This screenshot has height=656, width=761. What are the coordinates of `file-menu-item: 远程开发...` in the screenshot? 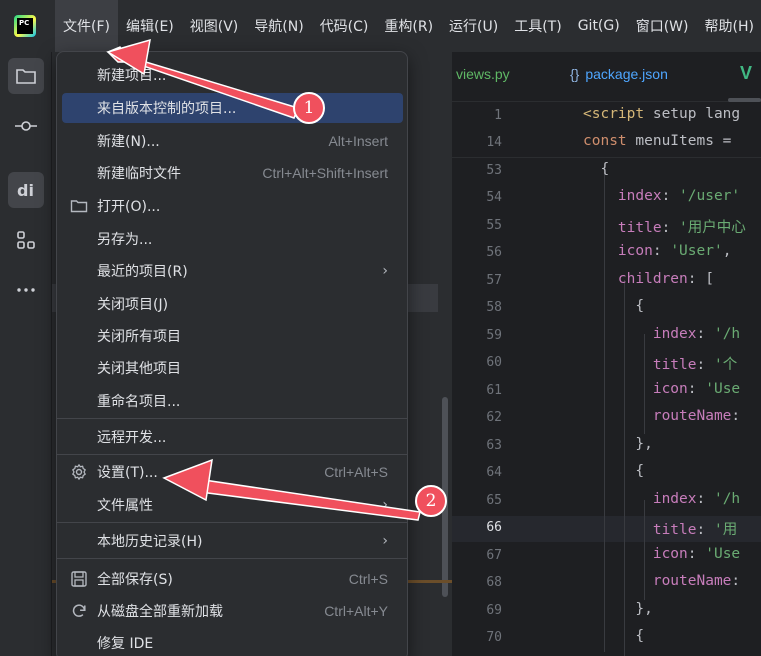 It's located at (232, 437).